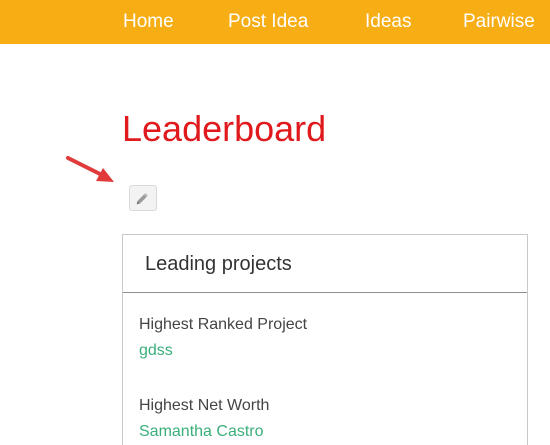 This screenshot has width=550, height=445. Describe the element at coordinates (218, 264) in the screenshot. I see `panel-title: Leading projects` at that location.